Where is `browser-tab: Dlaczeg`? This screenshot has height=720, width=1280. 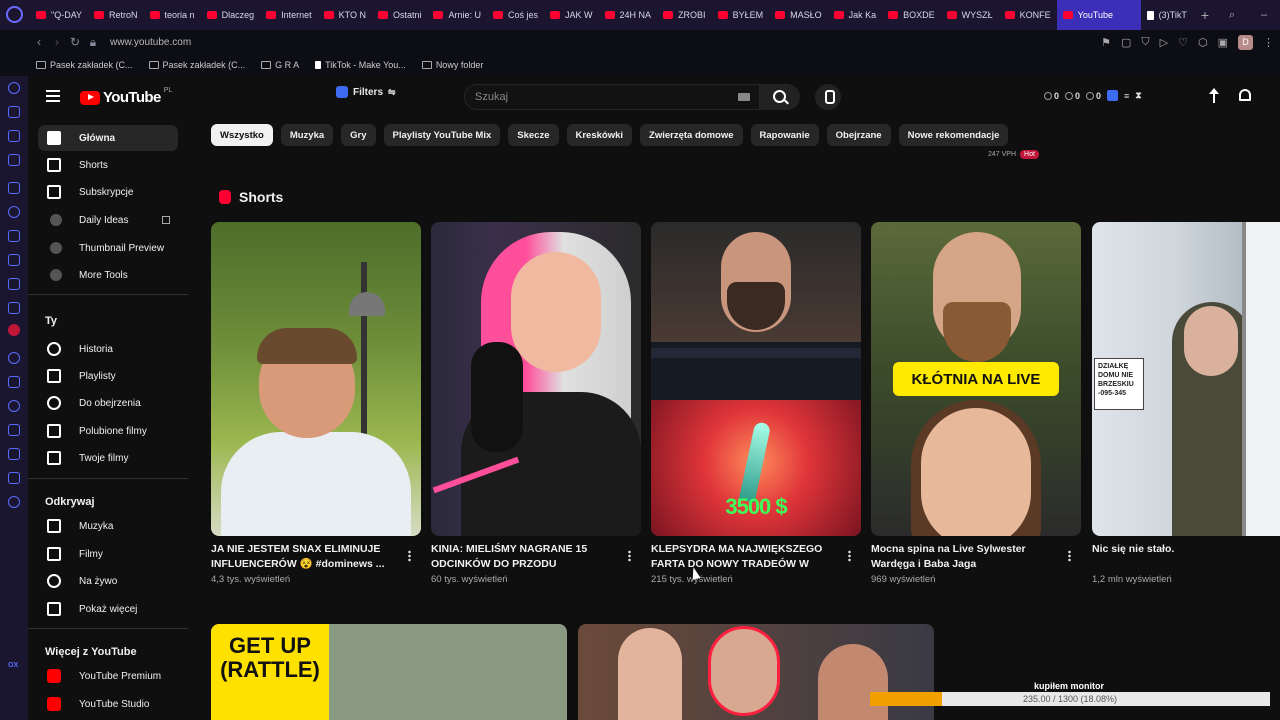 browser-tab: Dlaczeg is located at coordinates (231, 15).